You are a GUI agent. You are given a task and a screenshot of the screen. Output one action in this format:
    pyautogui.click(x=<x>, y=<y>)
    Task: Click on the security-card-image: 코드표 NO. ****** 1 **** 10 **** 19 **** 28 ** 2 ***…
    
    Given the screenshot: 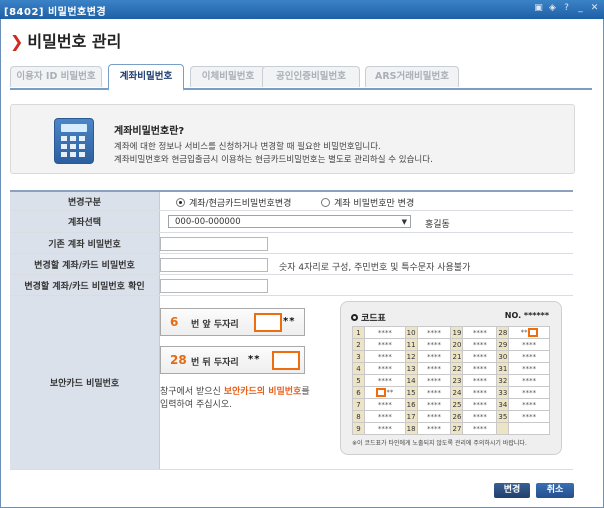 What is the action you would take?
    pyautogui.click(x=451, y=378)
    